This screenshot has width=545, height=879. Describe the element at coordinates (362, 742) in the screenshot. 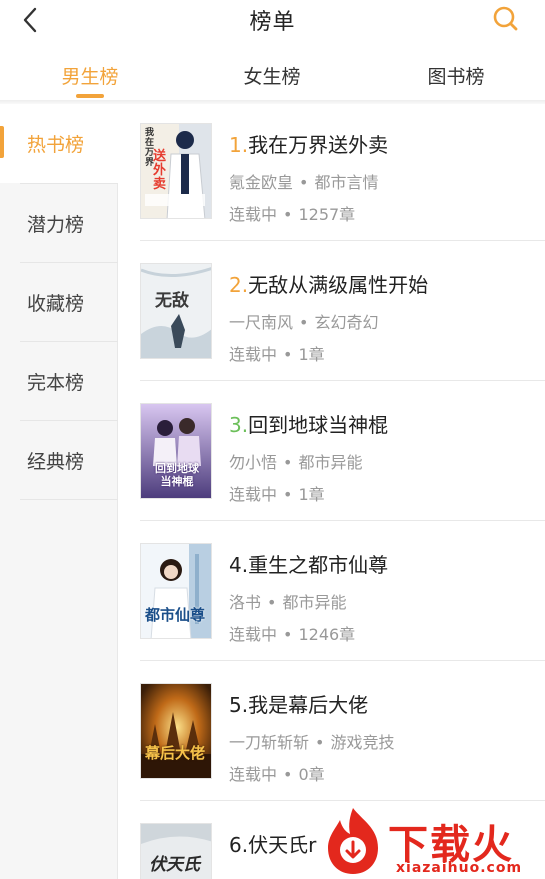

I see `book-genre: 游戏竞技` at that location.